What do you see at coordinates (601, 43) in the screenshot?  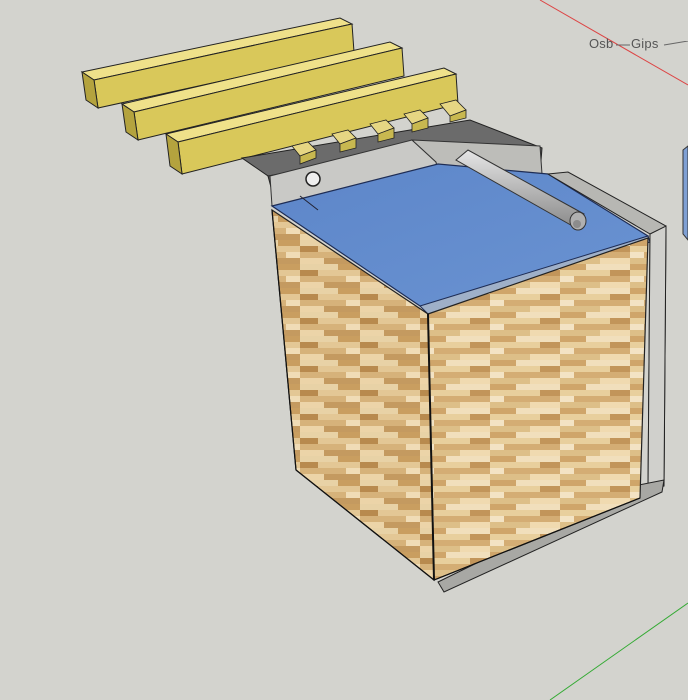 I see `tag-label-osb: Osb` at bounding box center [601, 43].